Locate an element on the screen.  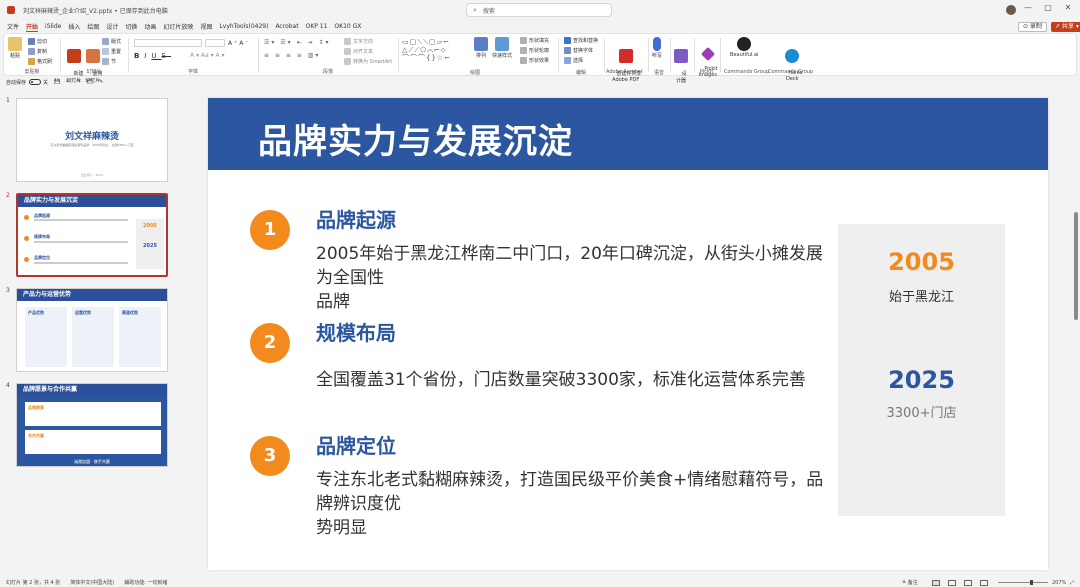
language-indicator: 简体中文(中国大陆) is located at coordinates (92, 582).